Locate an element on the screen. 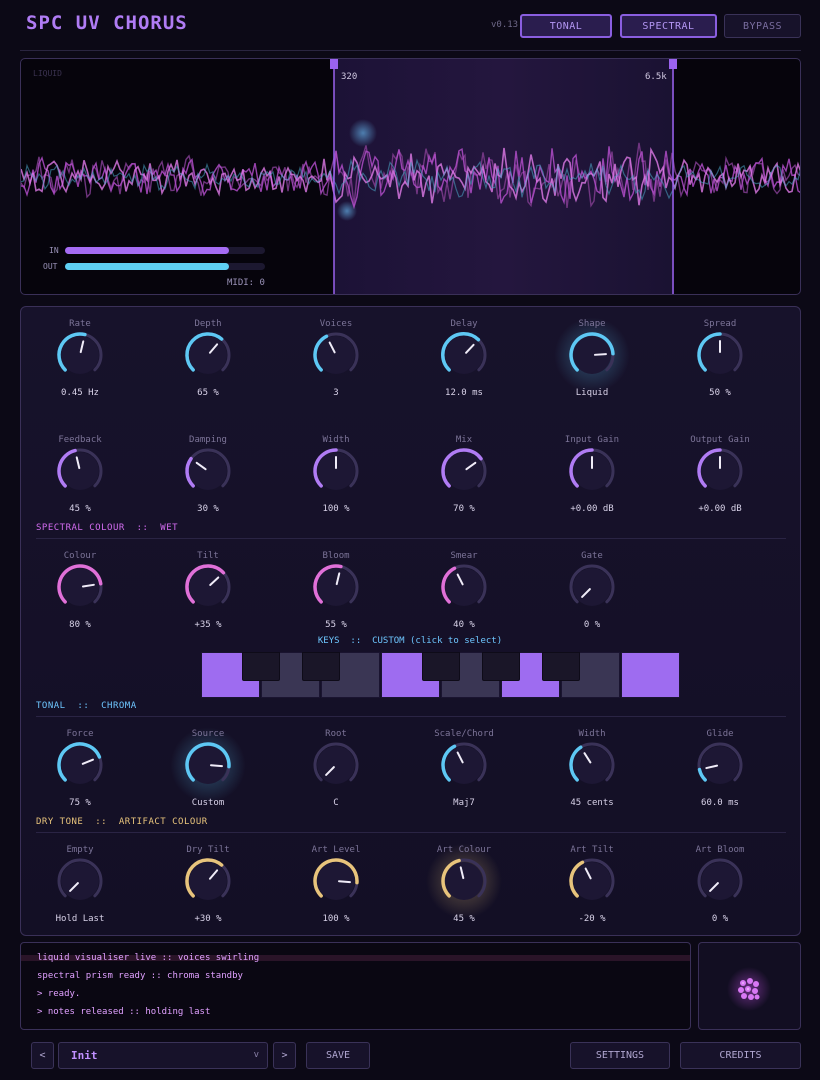  knob-output-gain: Output Gain +0.00 dB is located at coordinates (720, 474).